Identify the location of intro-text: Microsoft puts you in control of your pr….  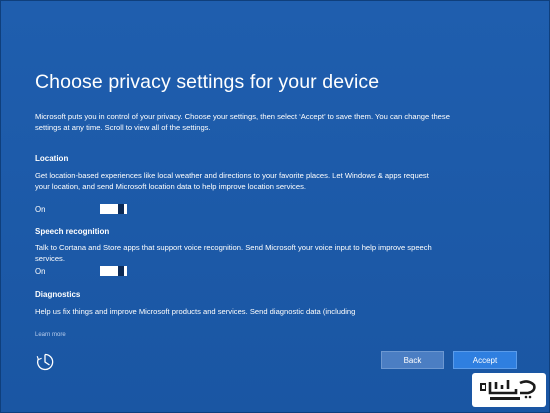
(242, 122).